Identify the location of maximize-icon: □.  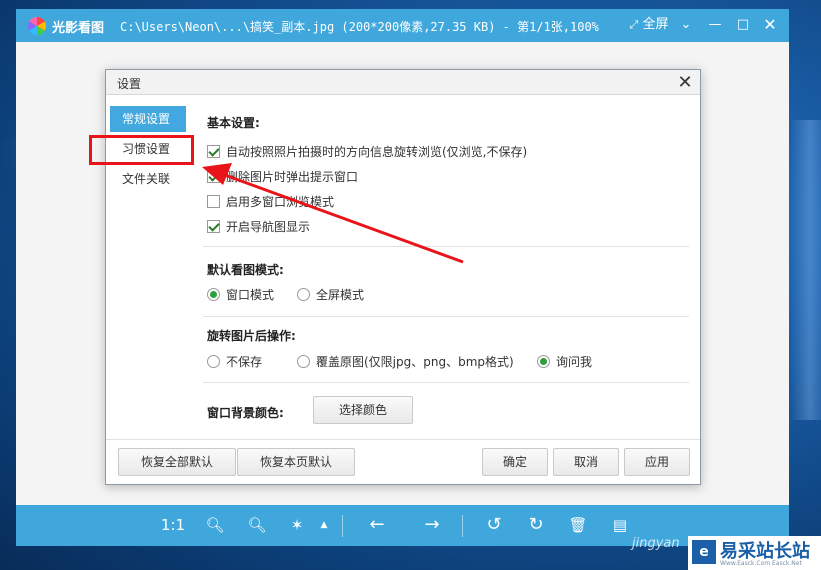
(743, 24).